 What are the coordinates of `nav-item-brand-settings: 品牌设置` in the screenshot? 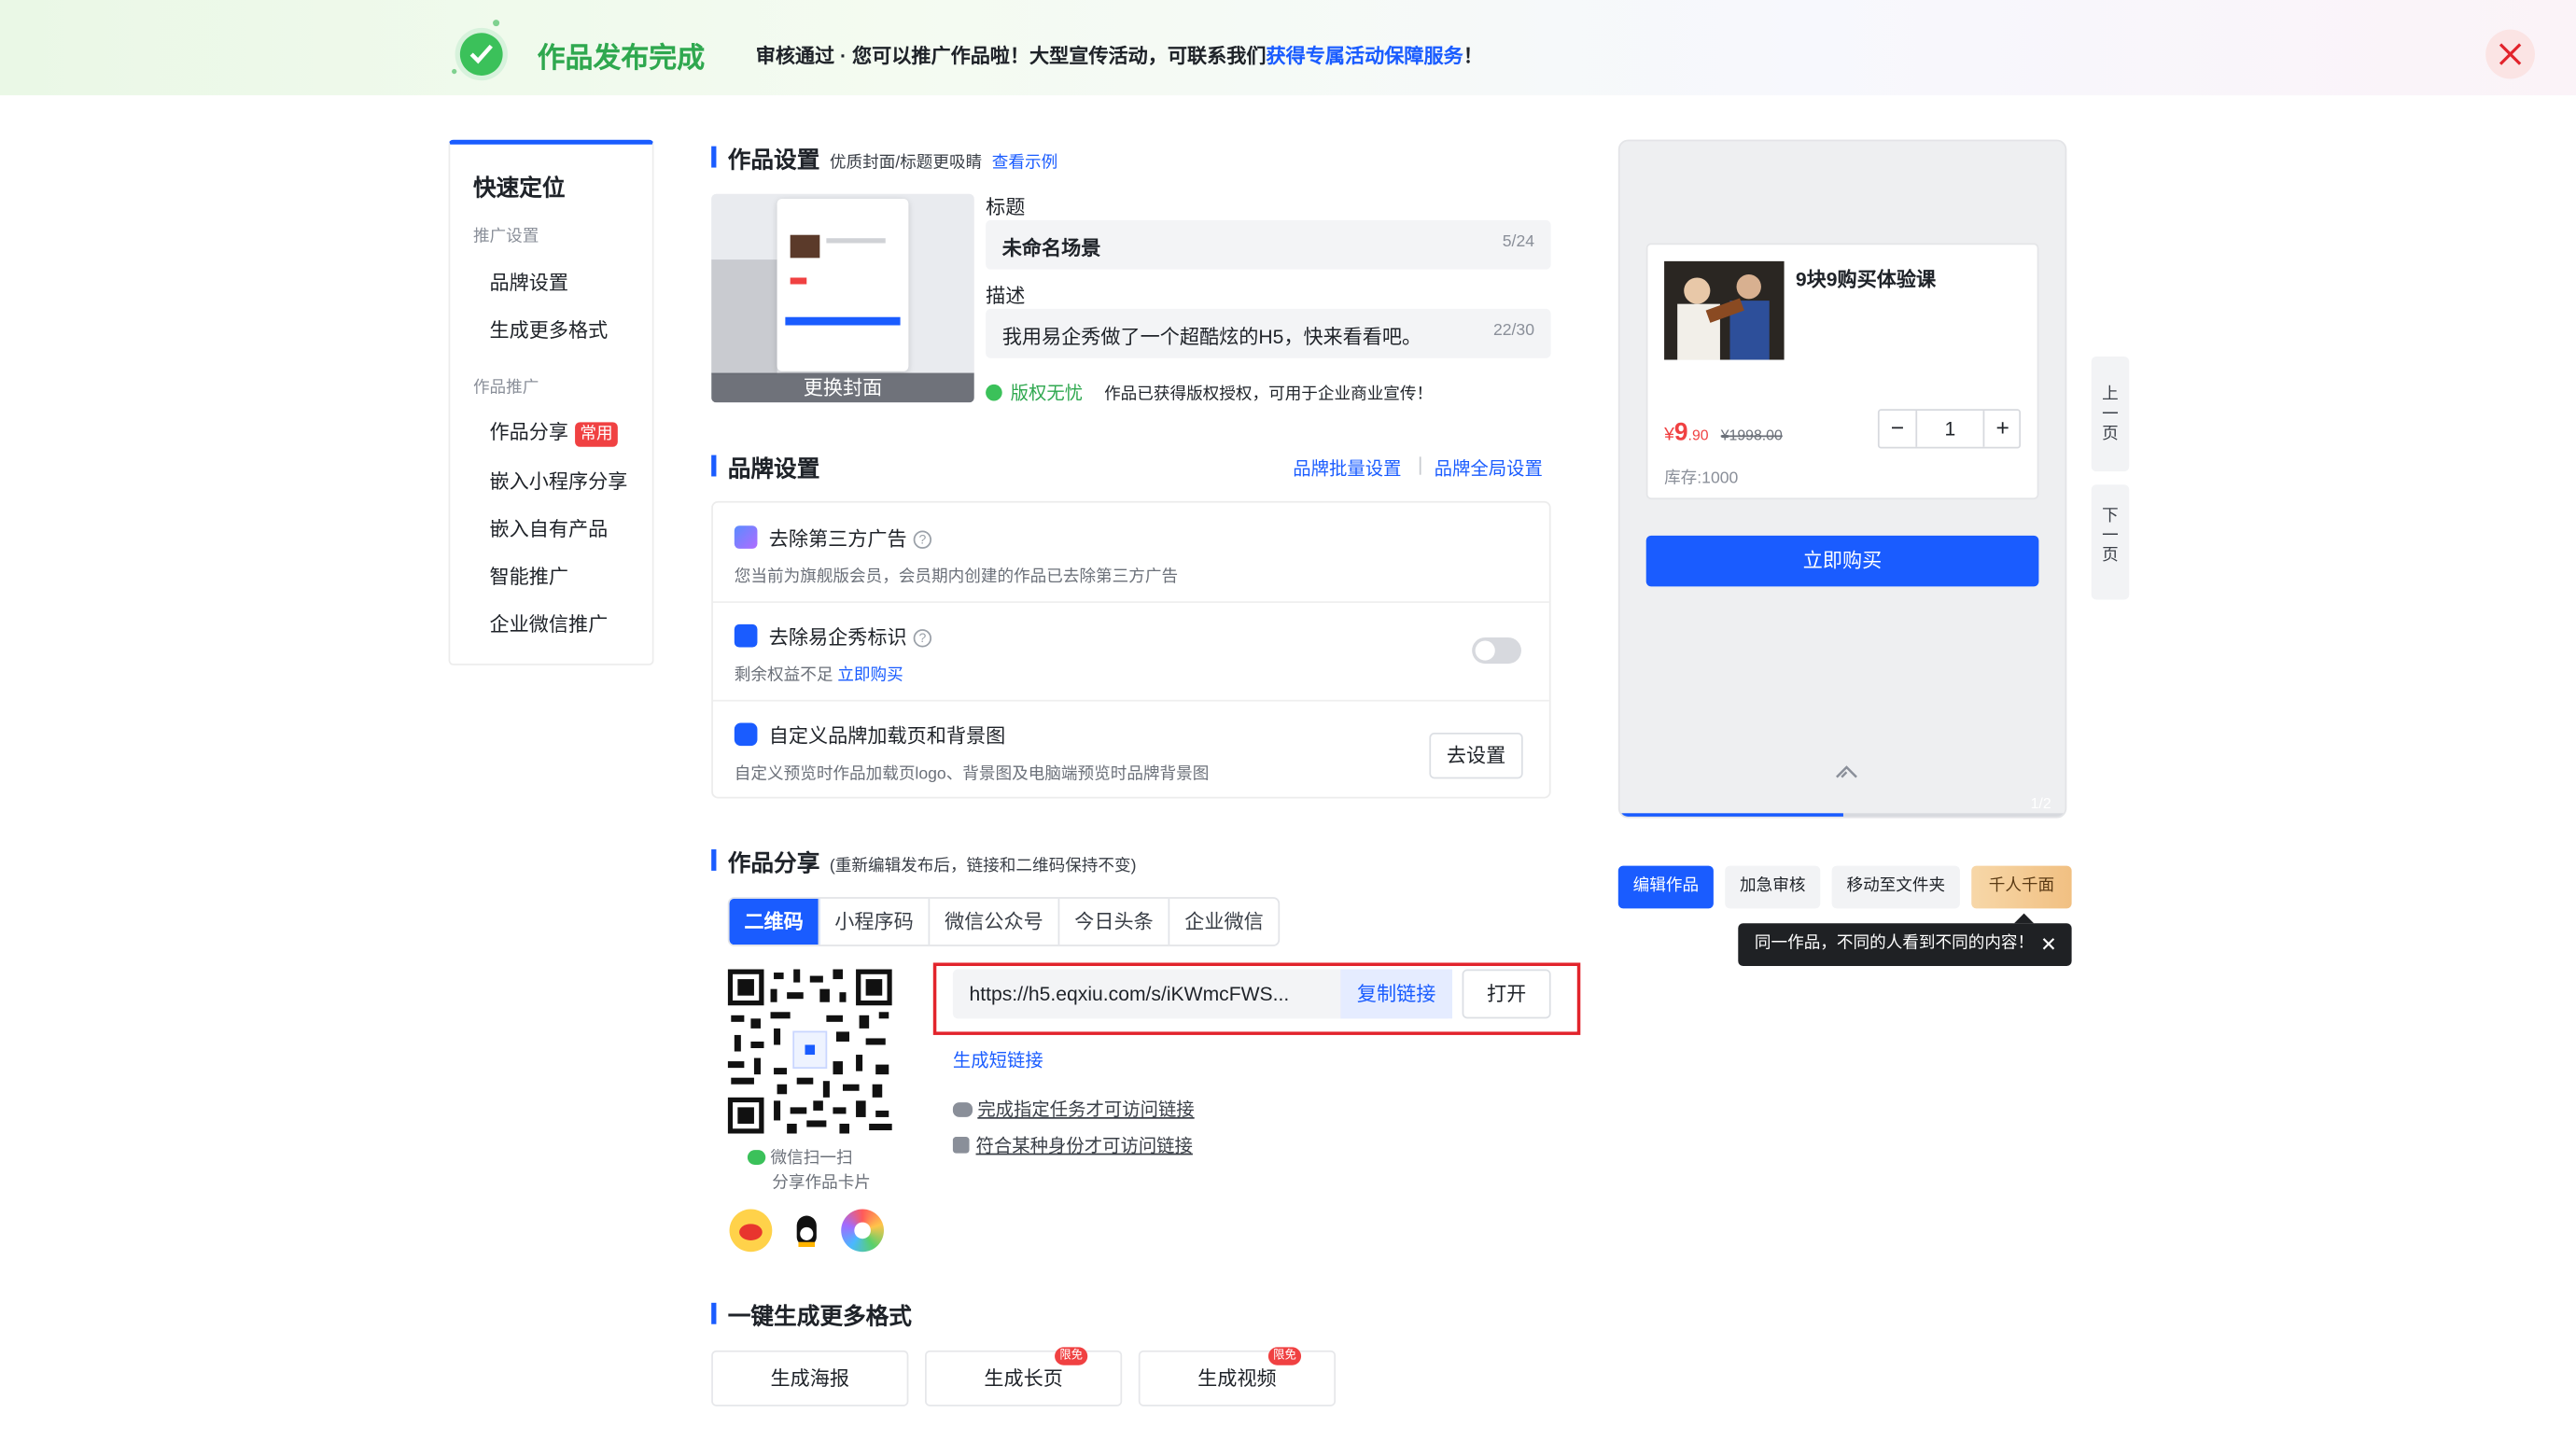 It's located at (529, 282).